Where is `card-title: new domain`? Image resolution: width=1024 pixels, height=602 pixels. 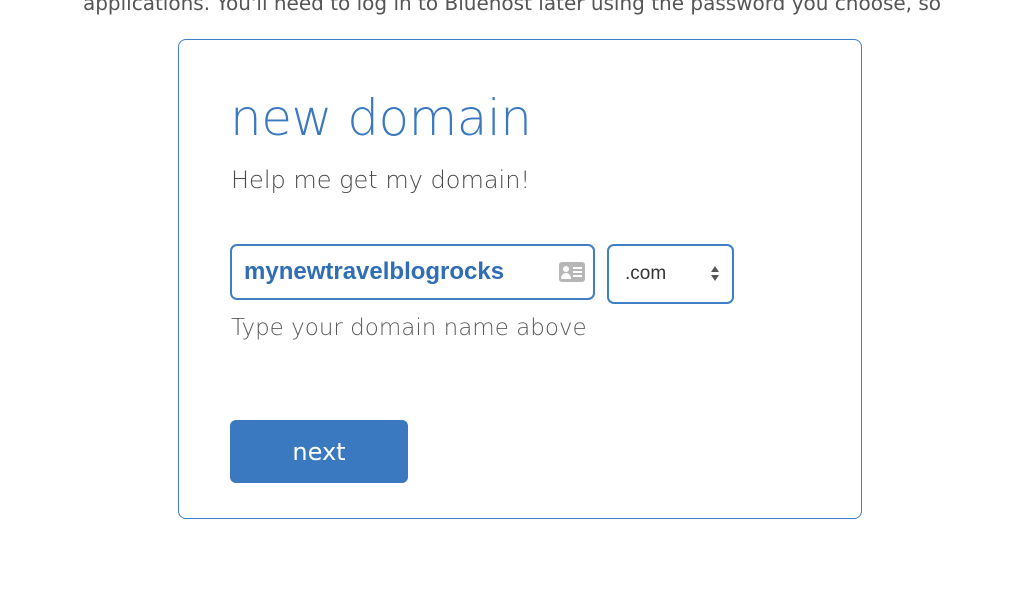 card-title: new domain is located at coordinates (381, 118).